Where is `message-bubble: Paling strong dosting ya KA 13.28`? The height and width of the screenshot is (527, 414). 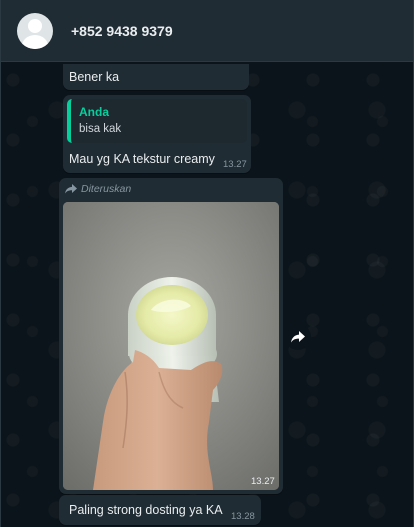 message-bubble: Paling strong dosting ya KA 13.28 is located at coordinates (160, 510).